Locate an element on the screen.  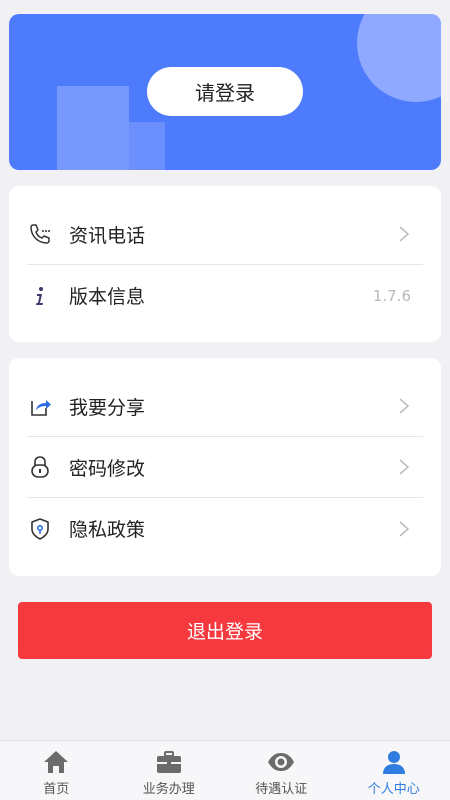
menu-item-label: 密码修改 is located at coordinates (107, 468).